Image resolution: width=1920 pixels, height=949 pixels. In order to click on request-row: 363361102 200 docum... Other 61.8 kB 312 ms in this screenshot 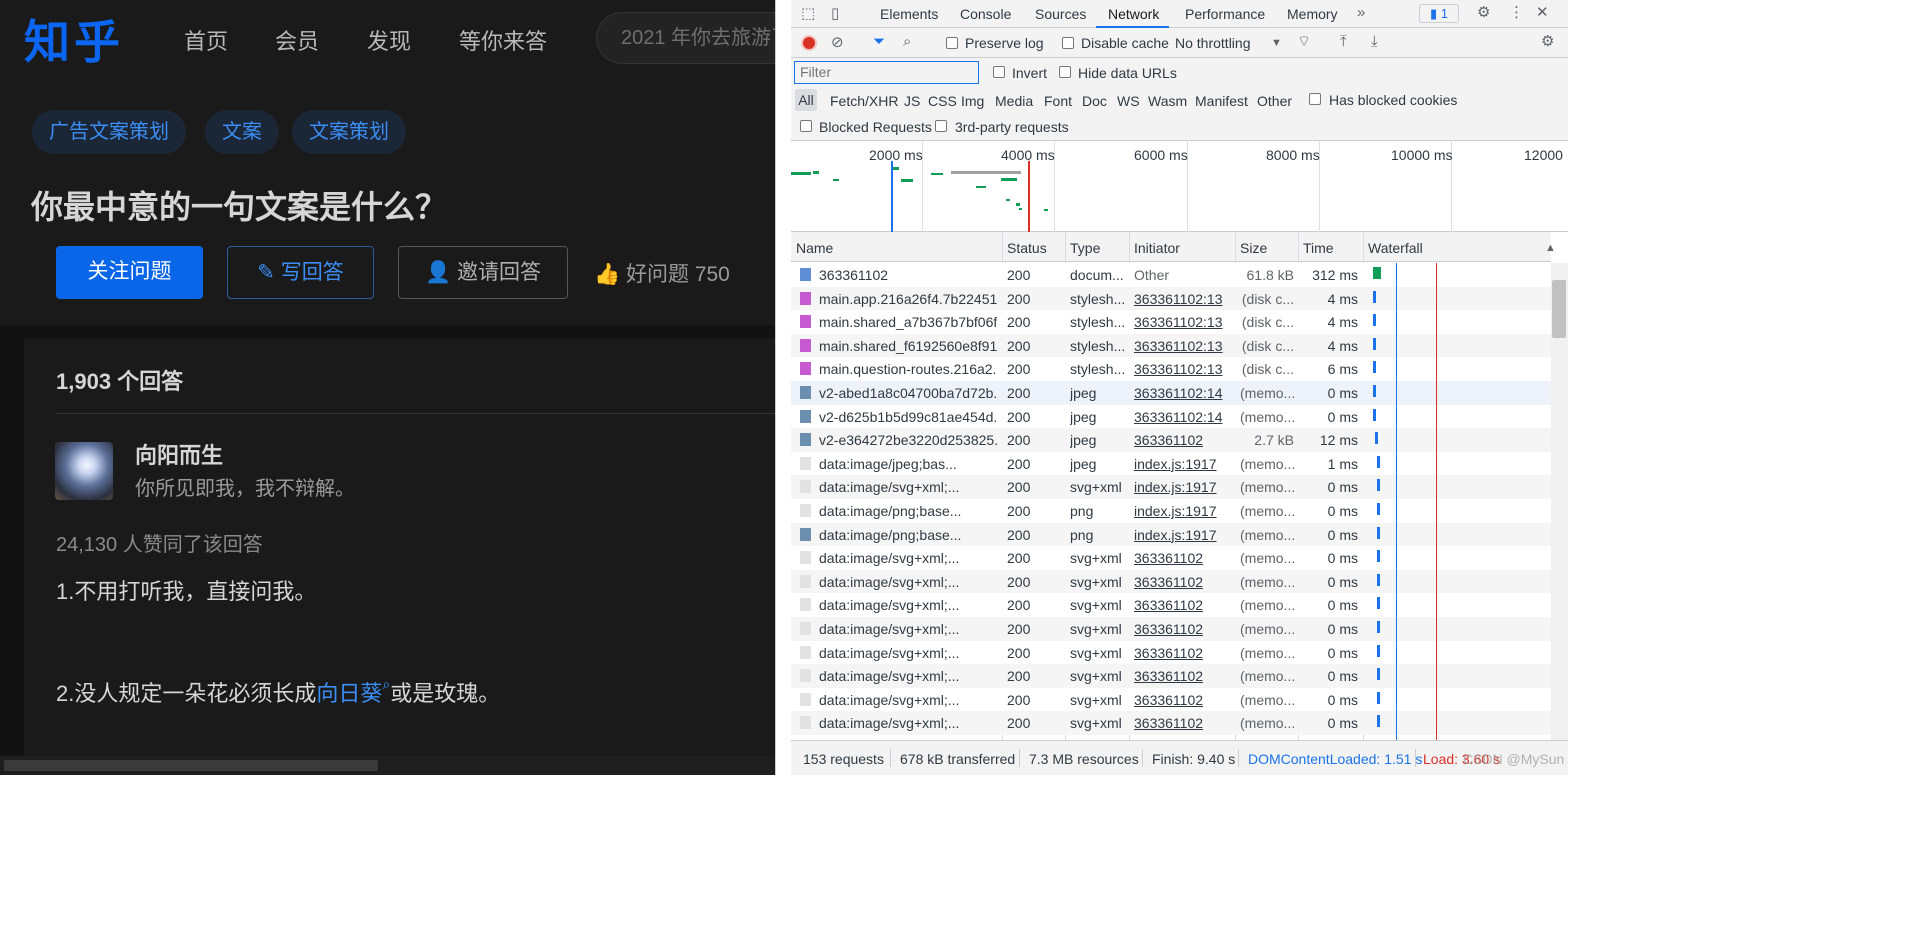, I will do `click(1171, 275)`.